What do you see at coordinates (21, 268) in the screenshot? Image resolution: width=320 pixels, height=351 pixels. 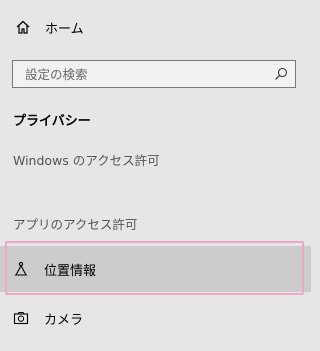 I see `location-icon` at bounding box center [21, 268].